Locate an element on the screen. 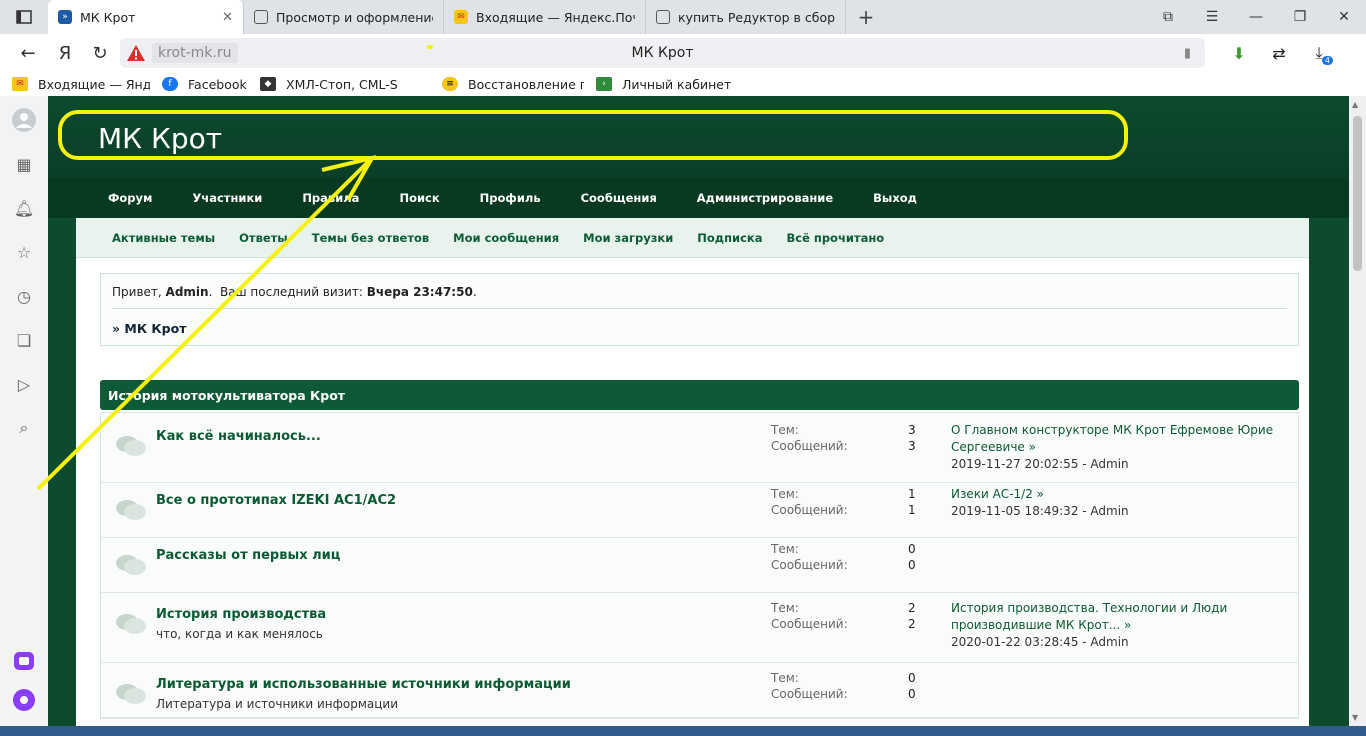 The width and height of the screenshot is (1366, 736). video-play-icon: ▷ is located at coordinates (24, 384).